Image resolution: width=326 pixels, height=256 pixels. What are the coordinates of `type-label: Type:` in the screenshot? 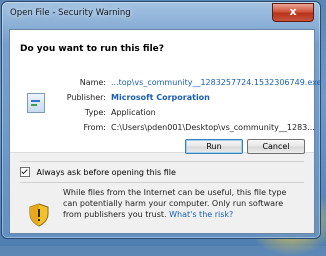 It's located at (95, 112).